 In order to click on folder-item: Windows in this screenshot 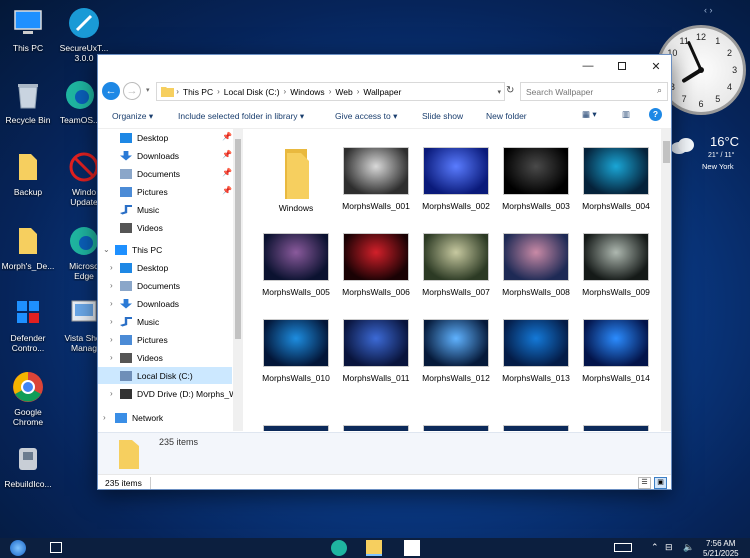, I will do `click(296, 180)`.